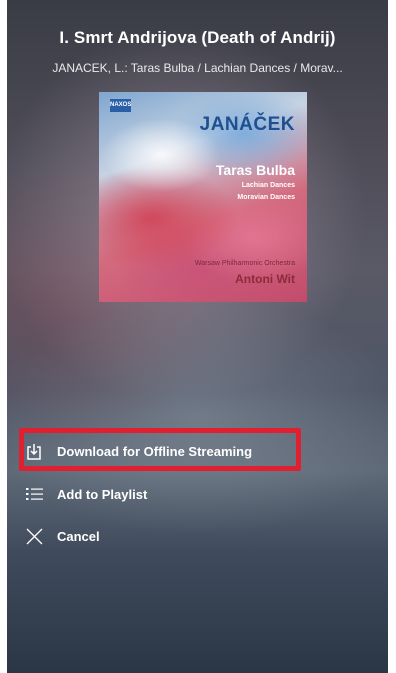 This screenshot has height=673, width=396. I want to click on cover-conductor: Antoni Wit, so click(265, 279).